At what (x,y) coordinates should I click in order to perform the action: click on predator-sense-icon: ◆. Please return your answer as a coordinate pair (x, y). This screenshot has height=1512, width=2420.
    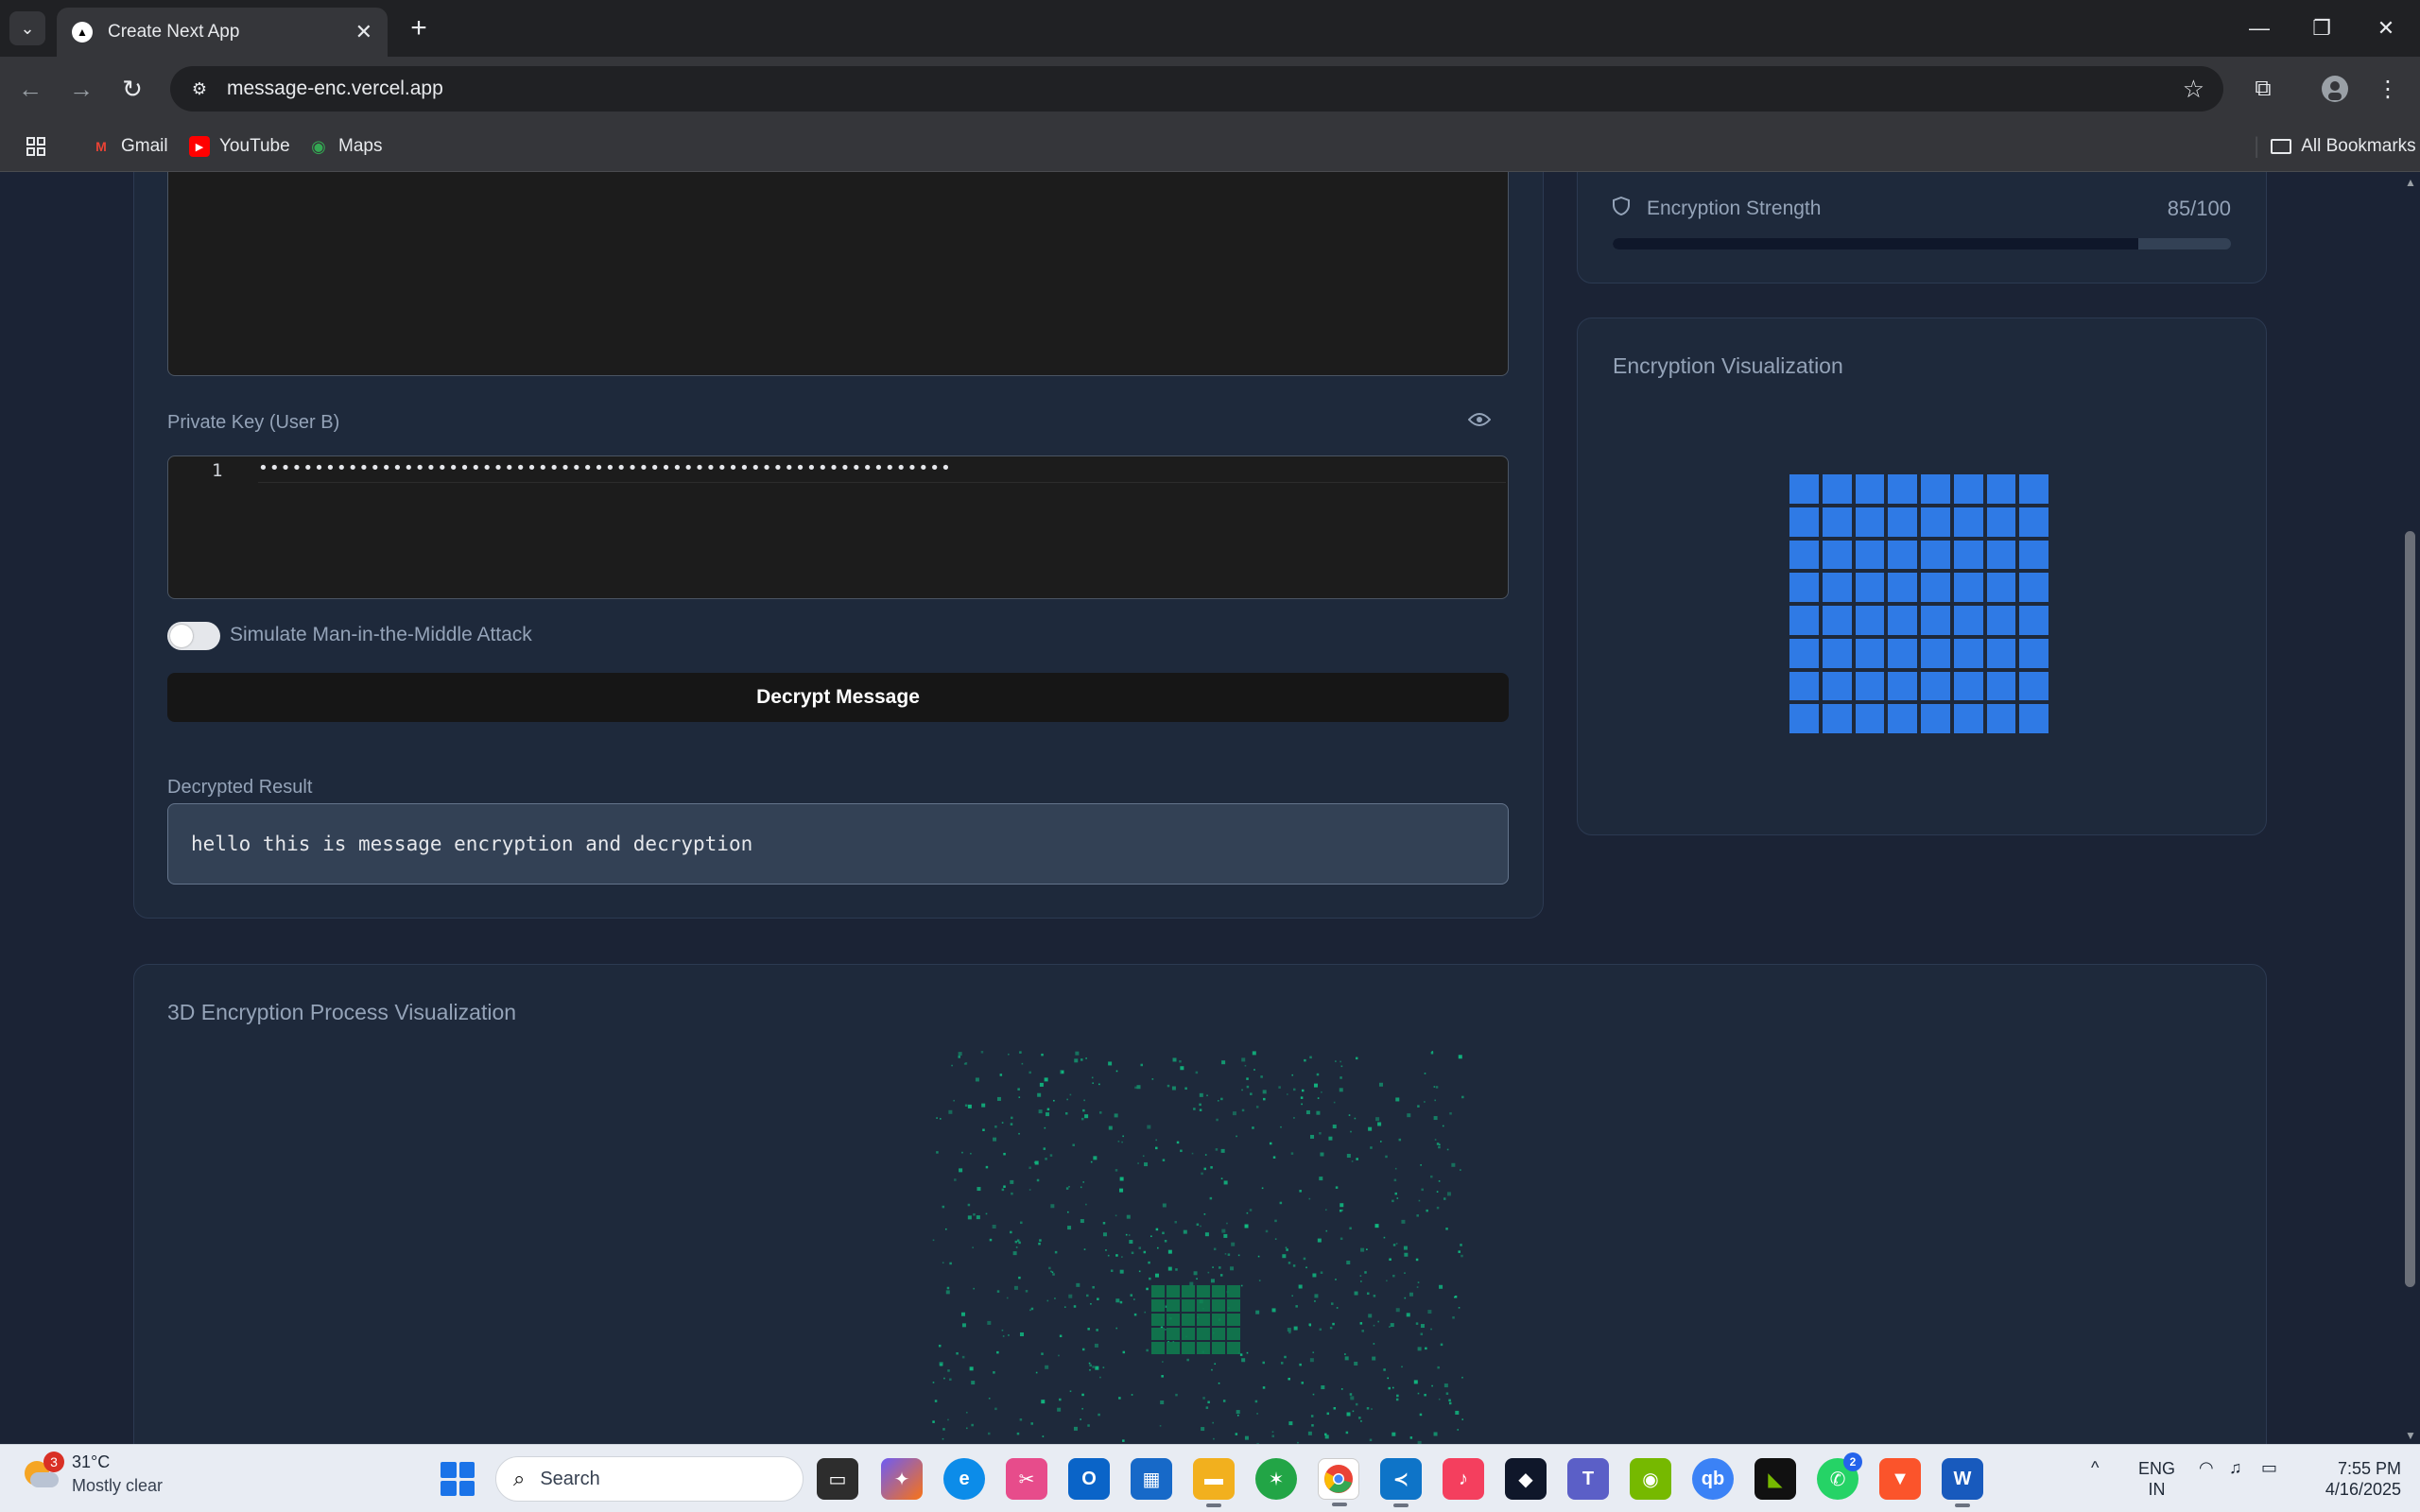
    Looking at the image, I should click on (1526, 1479).